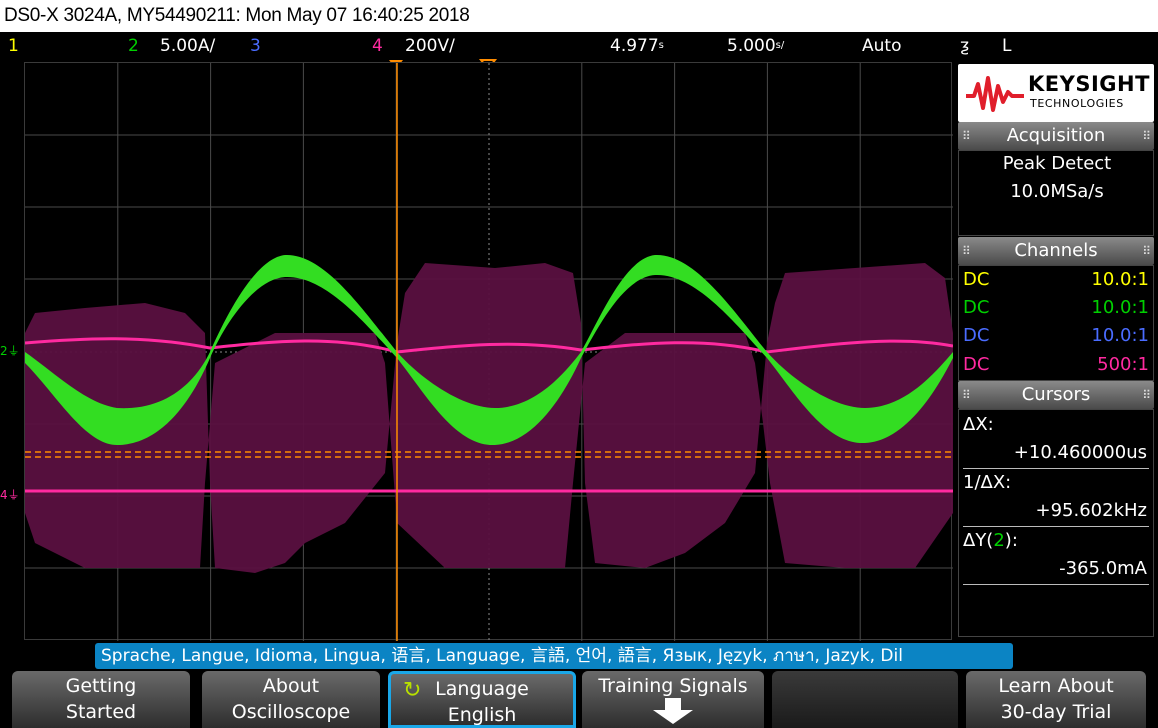  I want to click on ch4-indicator: 4, so click(377, 46).